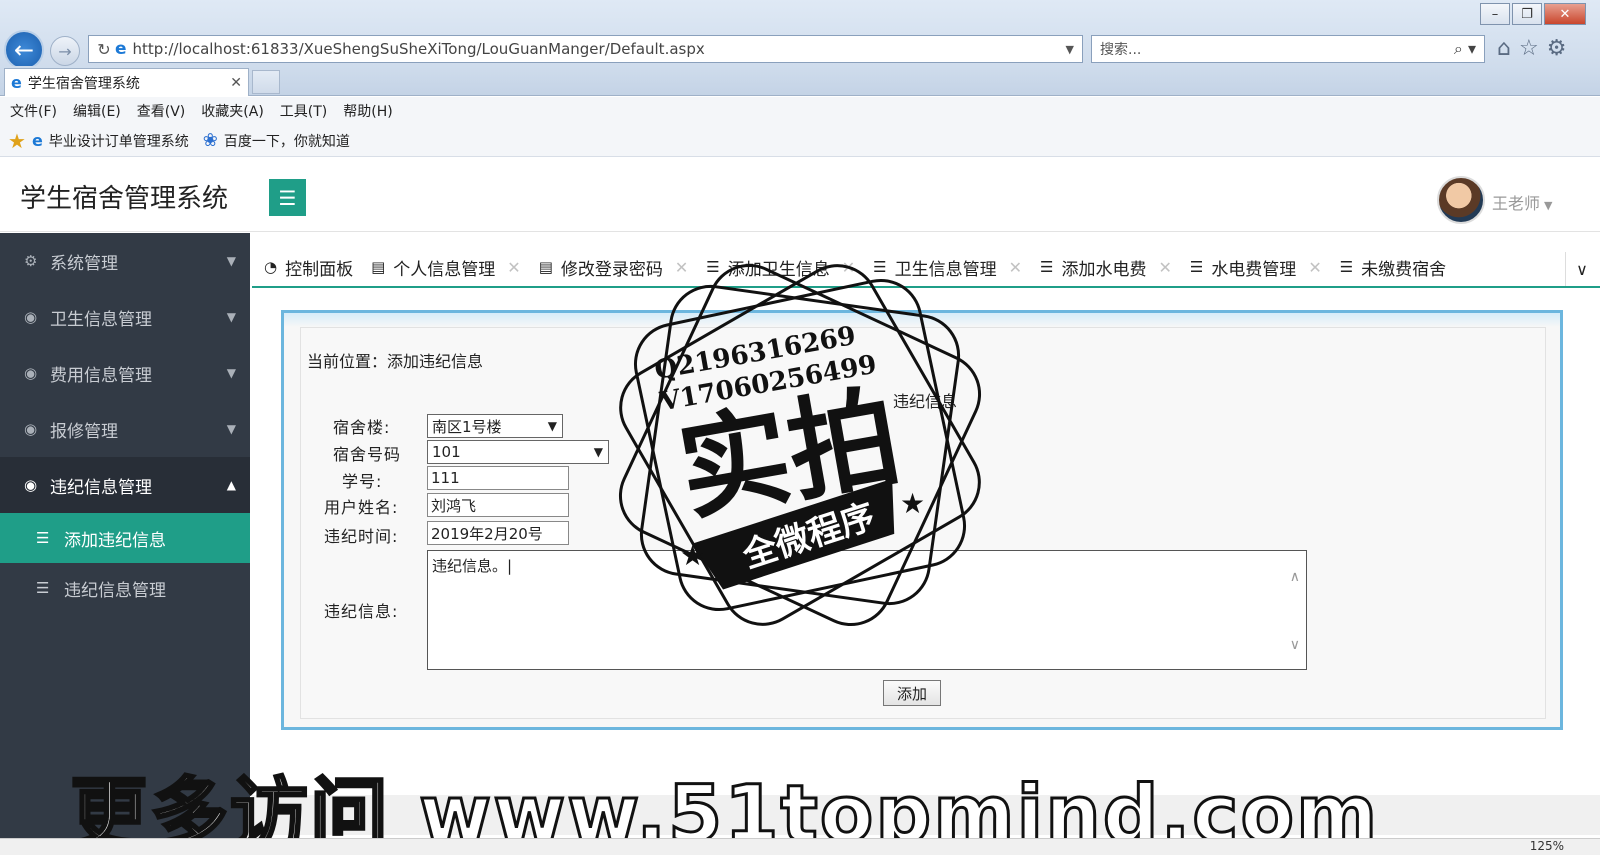 The image size is (1600, 855). I want to click on scroll-up-icon: ∧, so click(1295, 577).